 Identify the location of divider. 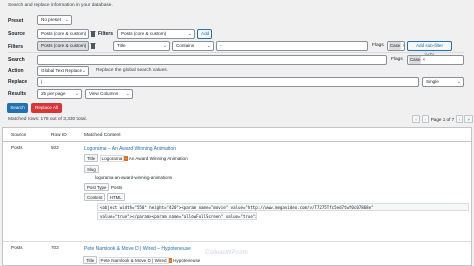
(236, 52).